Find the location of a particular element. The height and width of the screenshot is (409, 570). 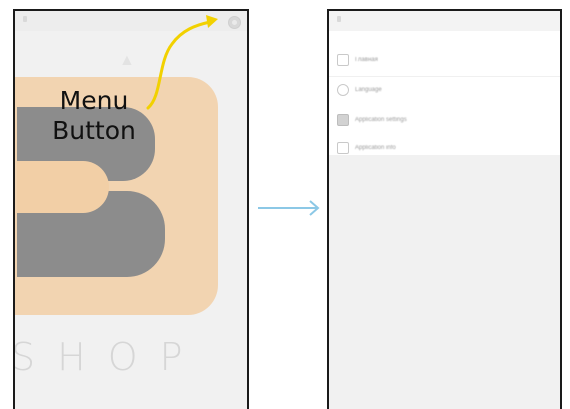

language-icon is located at coordinates (343, 90).